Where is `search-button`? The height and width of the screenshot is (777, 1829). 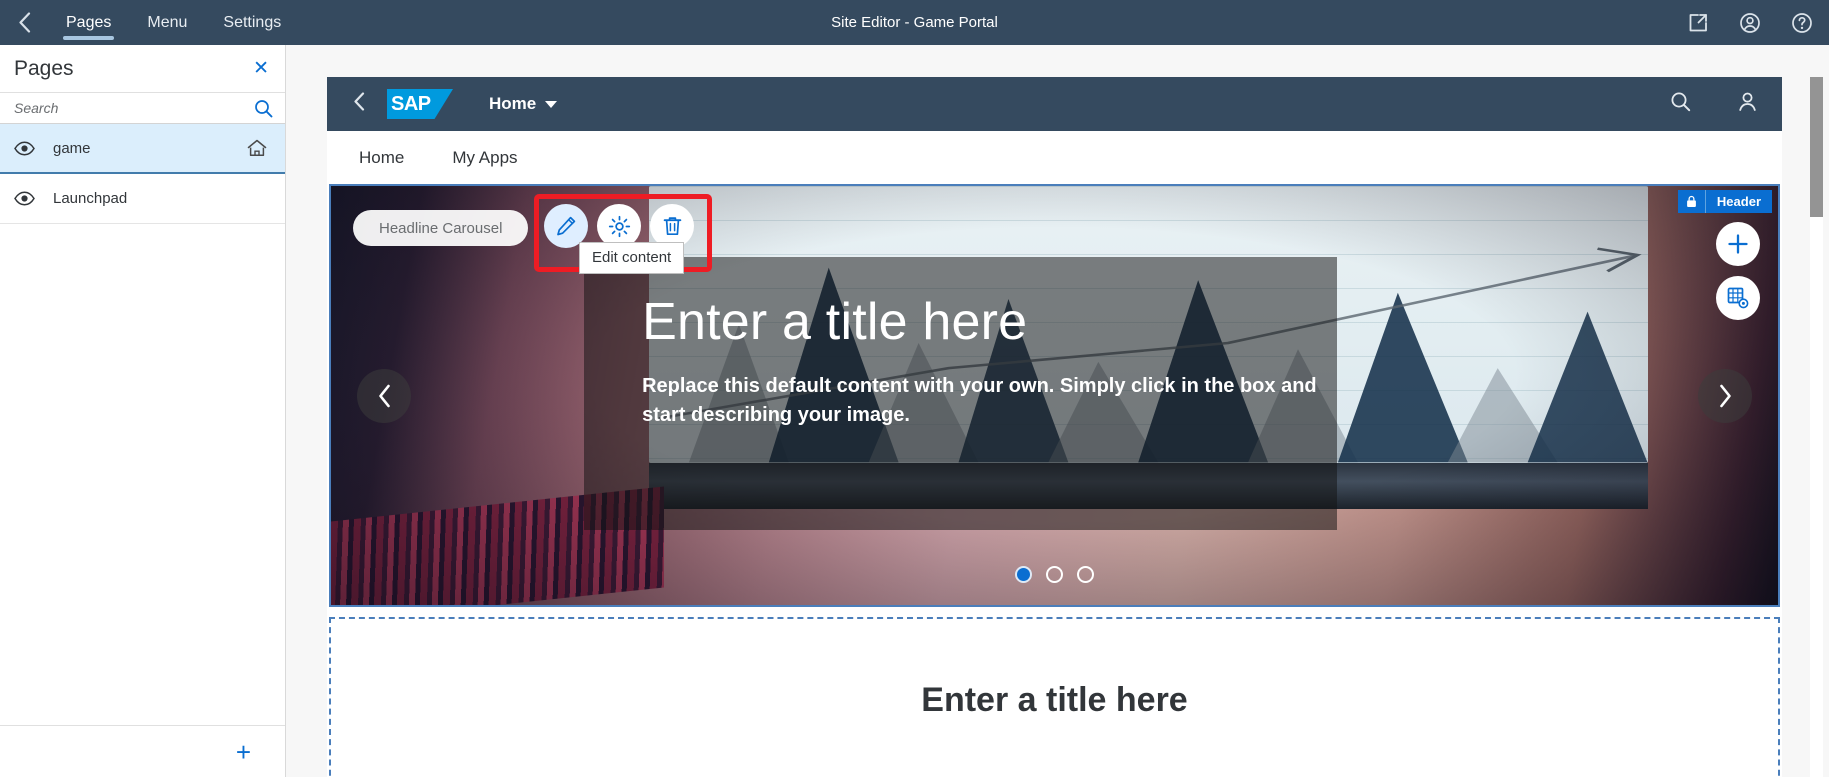 search-button is located at coordinates (263, 108).